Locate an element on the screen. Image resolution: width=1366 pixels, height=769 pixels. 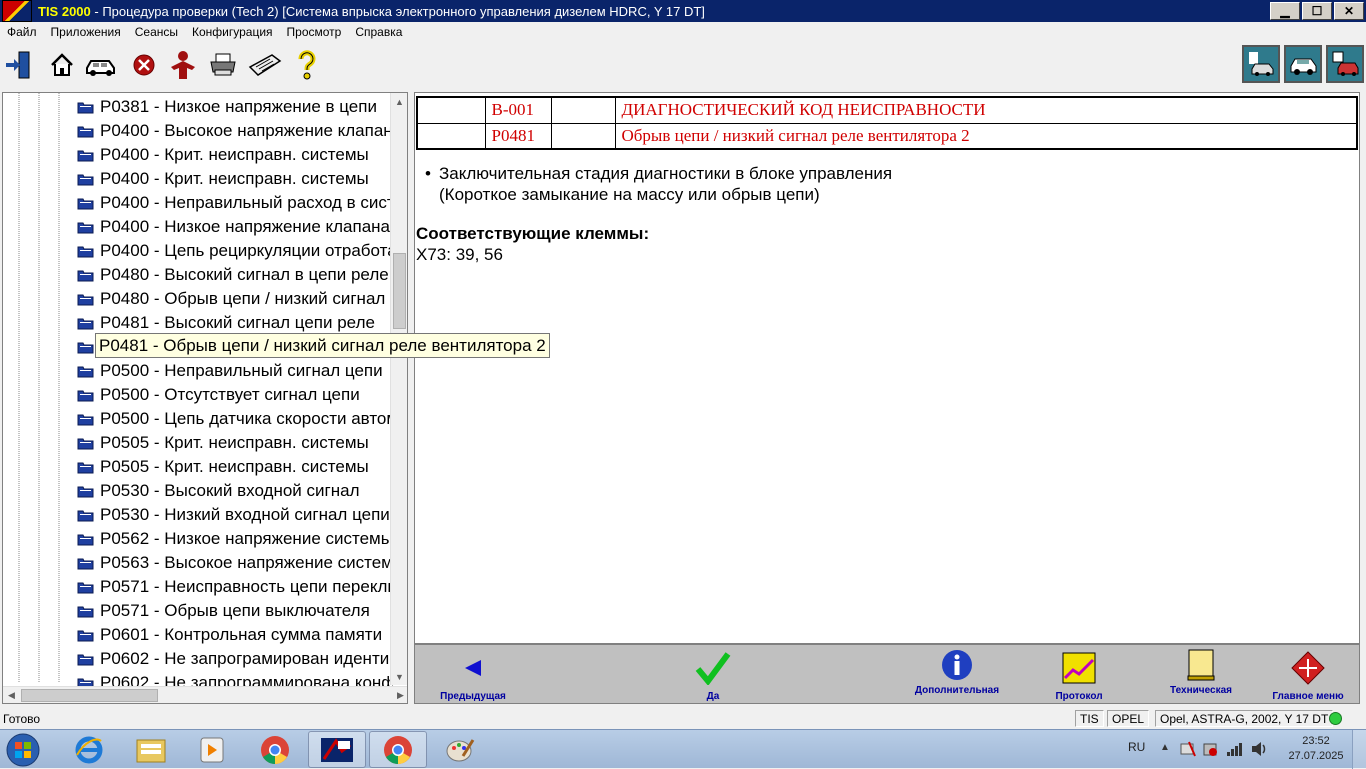
help-icon is located at coordinates (307, 65).